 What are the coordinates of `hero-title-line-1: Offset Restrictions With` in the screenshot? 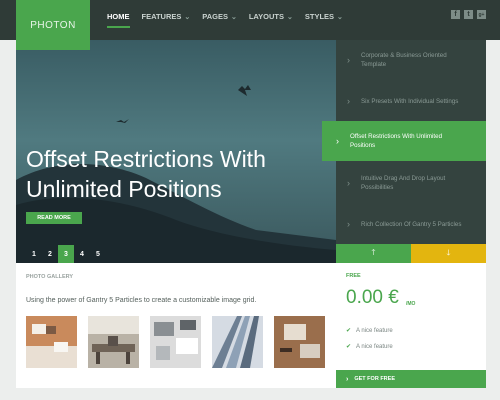 It's located at (146, 159).